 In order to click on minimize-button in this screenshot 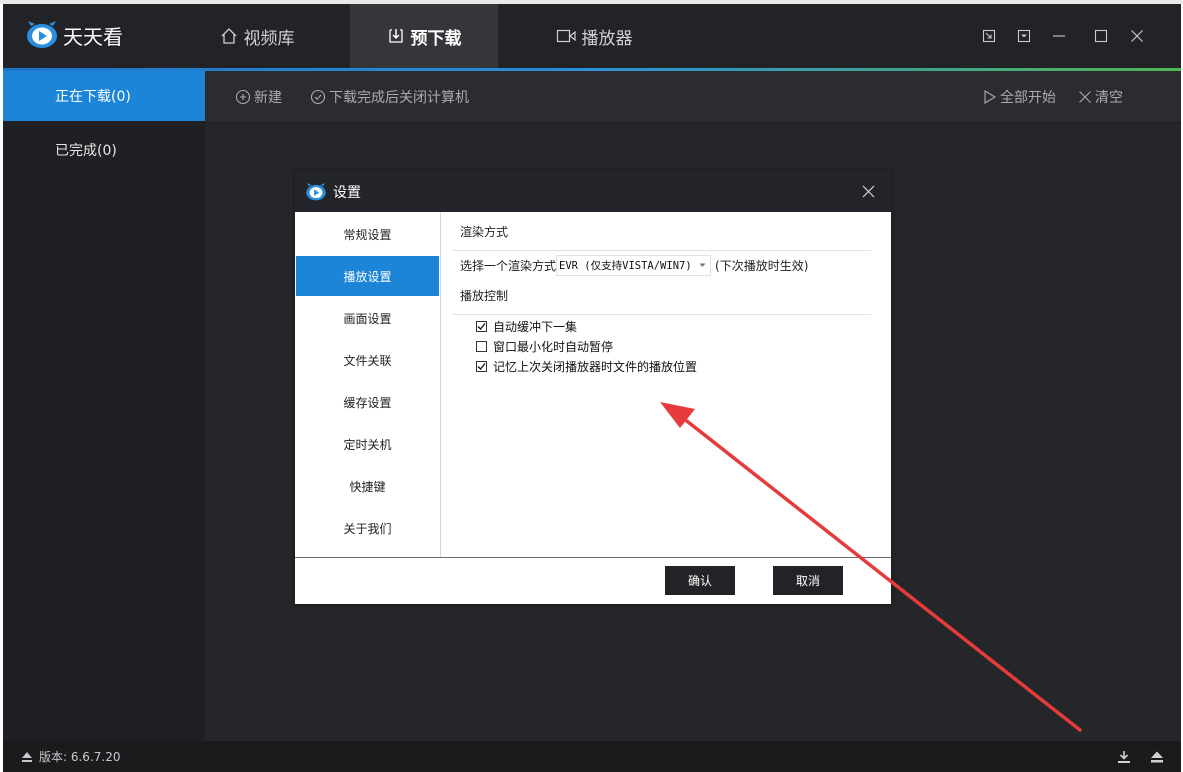, I will do `click(1059, 36)`.